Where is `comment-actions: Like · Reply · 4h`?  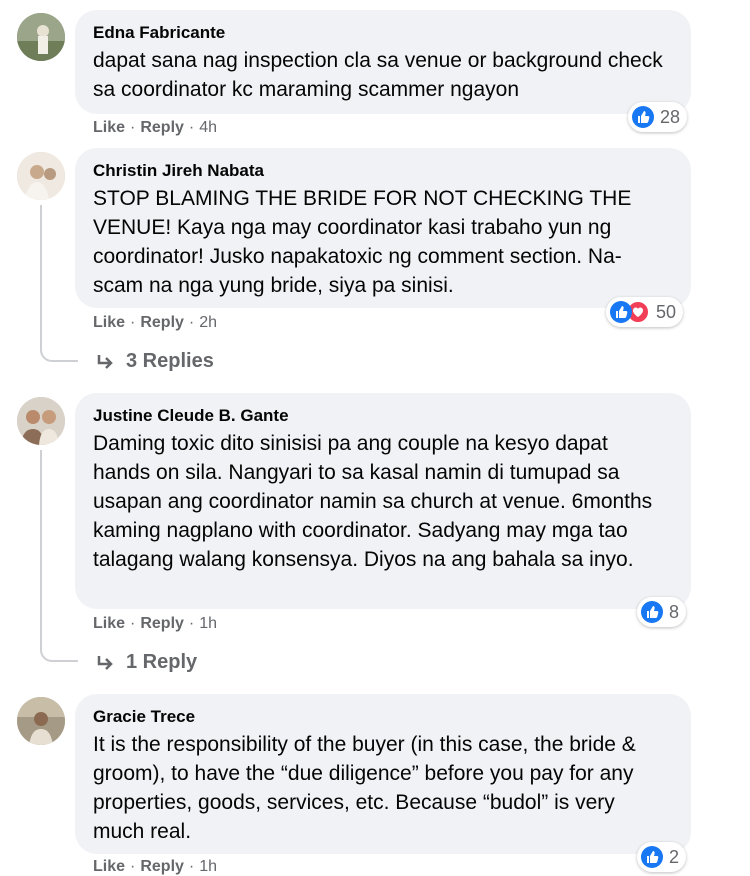 comment-actions: Like · Reply · 4h is located at coordinates (155, 128).